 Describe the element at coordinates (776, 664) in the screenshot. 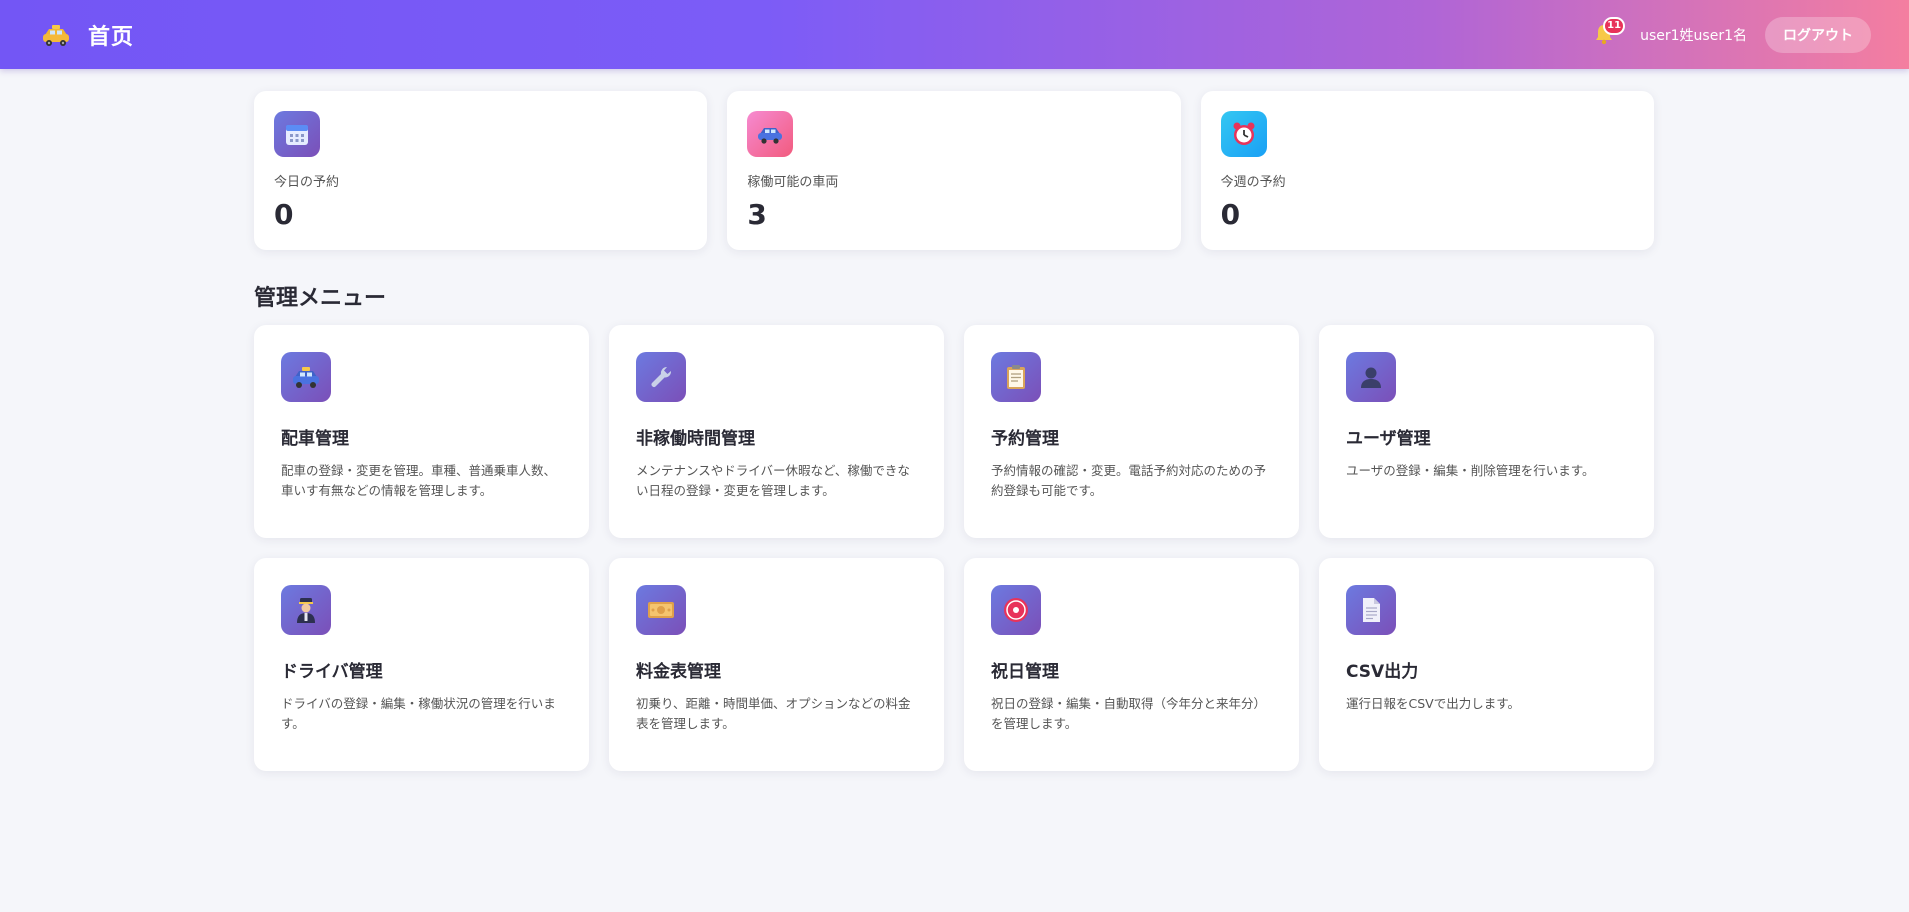

I see `menu-card-fares: 料金表管理 初乗り、距離・時間単価、オプションなどの料金表を管理します。` at that location.